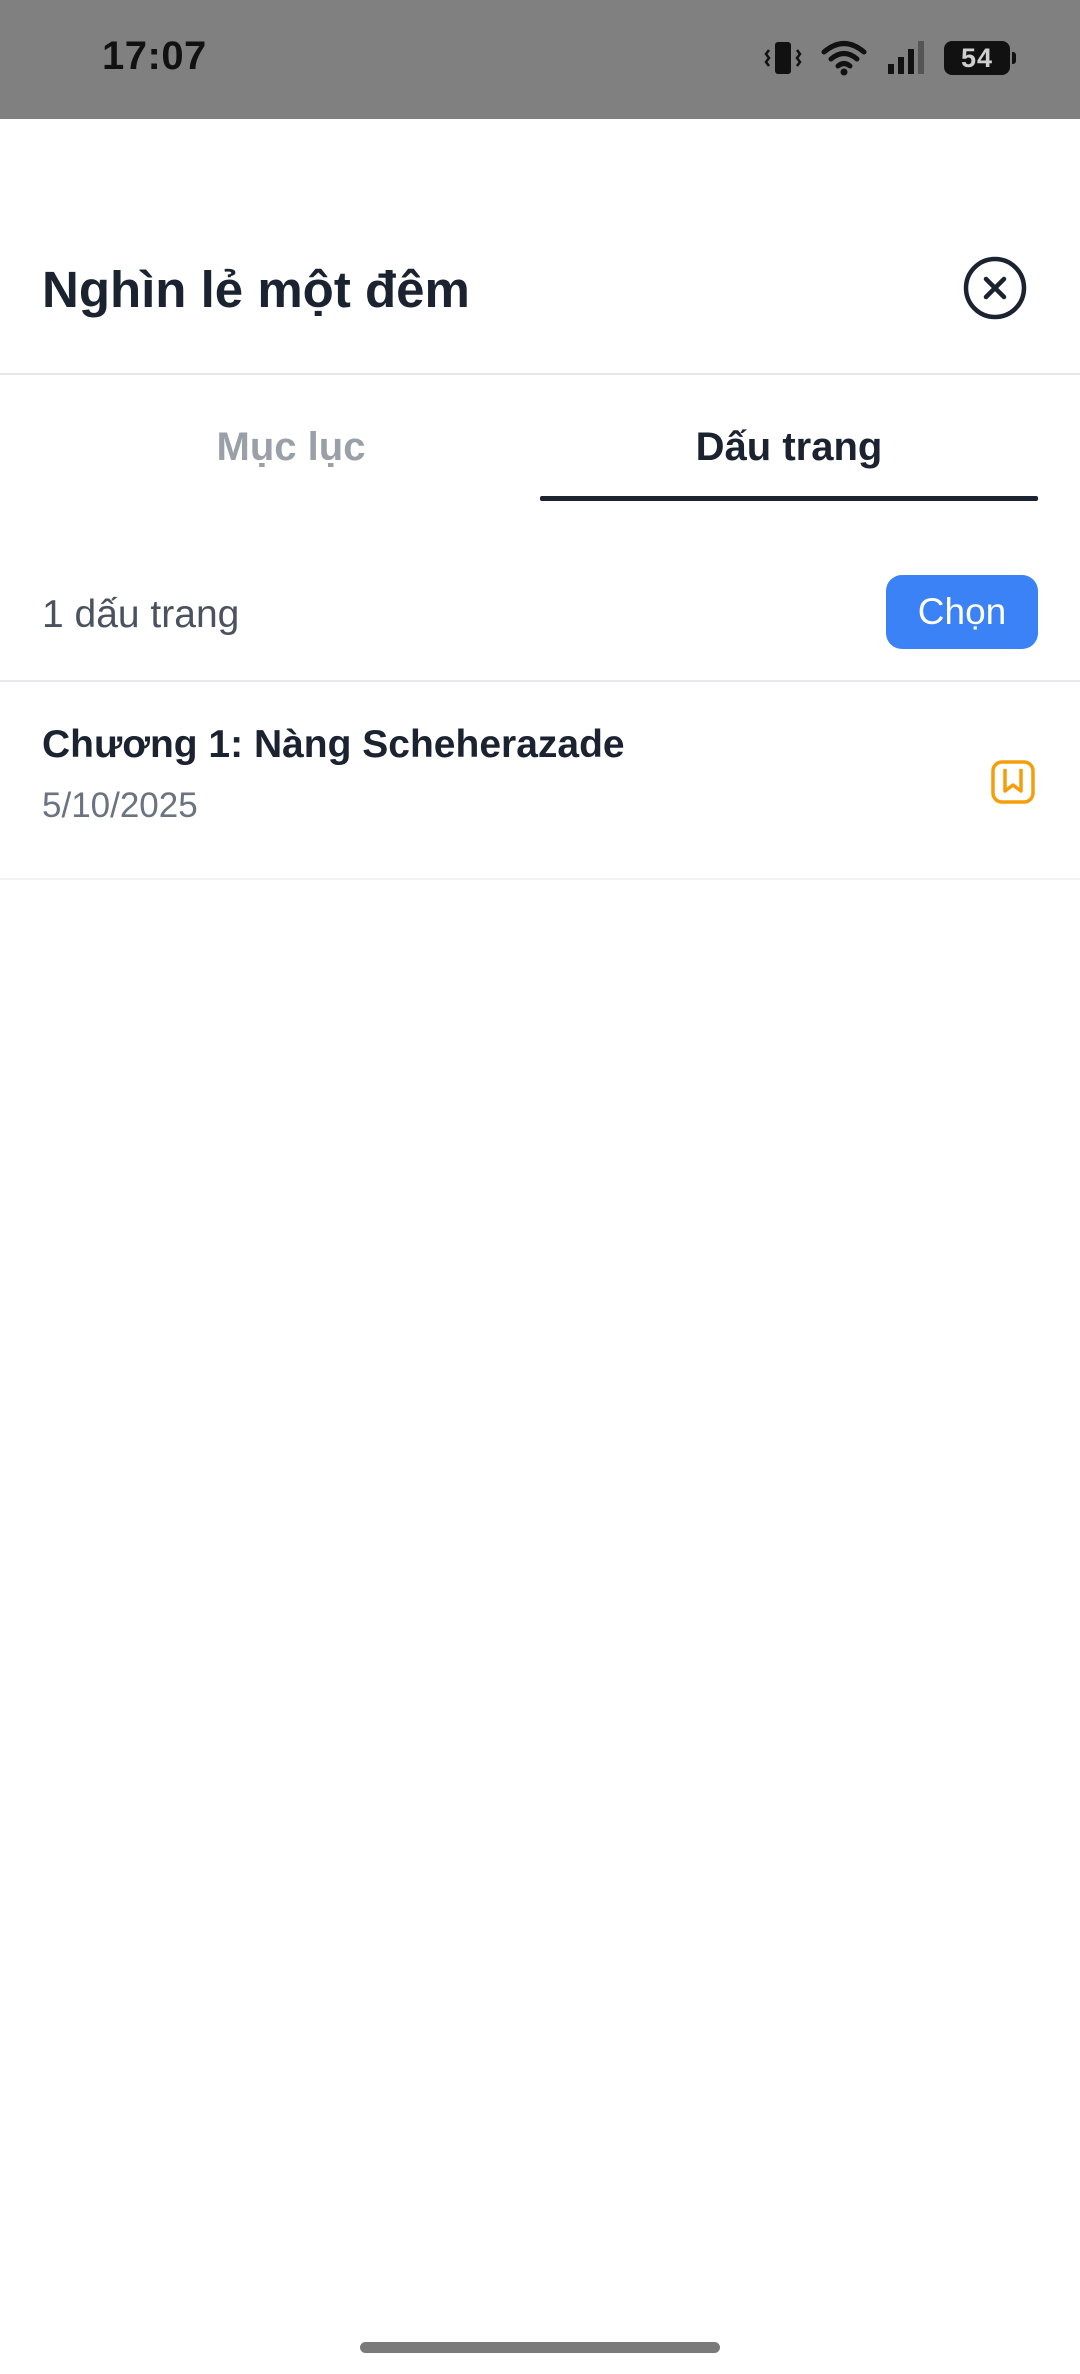 This screenshot has height=2374, width=1080. What do you see at coordinates (977, 57) in the screenshot?
I see `battery-level: 54` at bounding box center [977, 57].